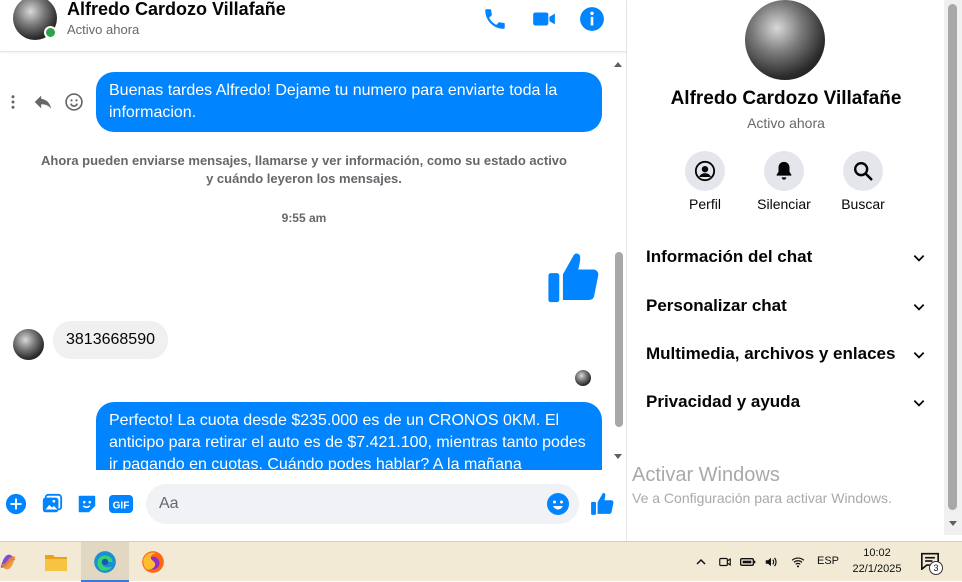 The image size is (962, 582). I want to click on message-actions, so click(44, 102).